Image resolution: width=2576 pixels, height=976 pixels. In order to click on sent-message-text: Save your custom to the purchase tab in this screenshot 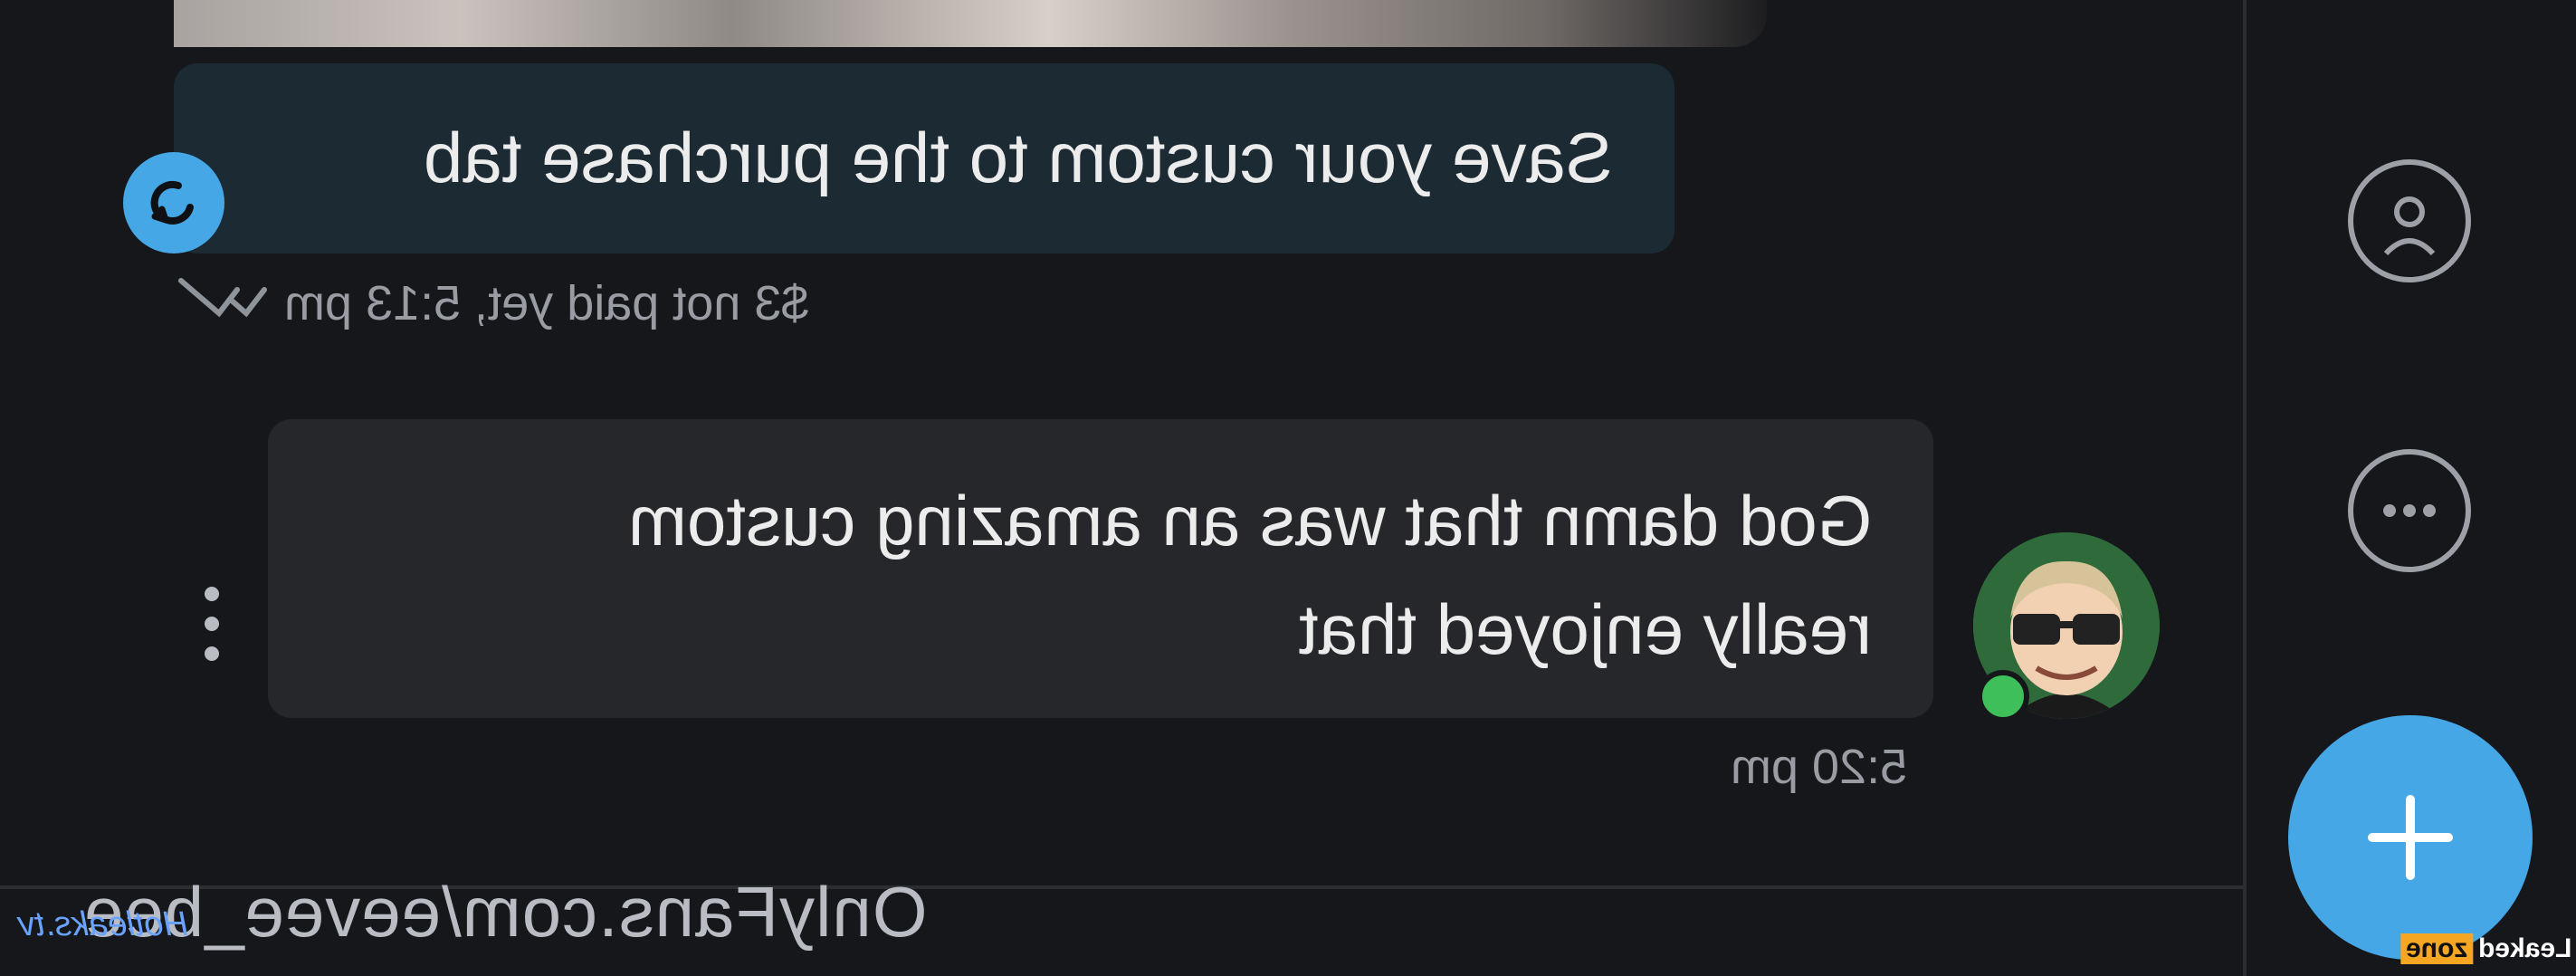, I will do `click(1019, 158)`.